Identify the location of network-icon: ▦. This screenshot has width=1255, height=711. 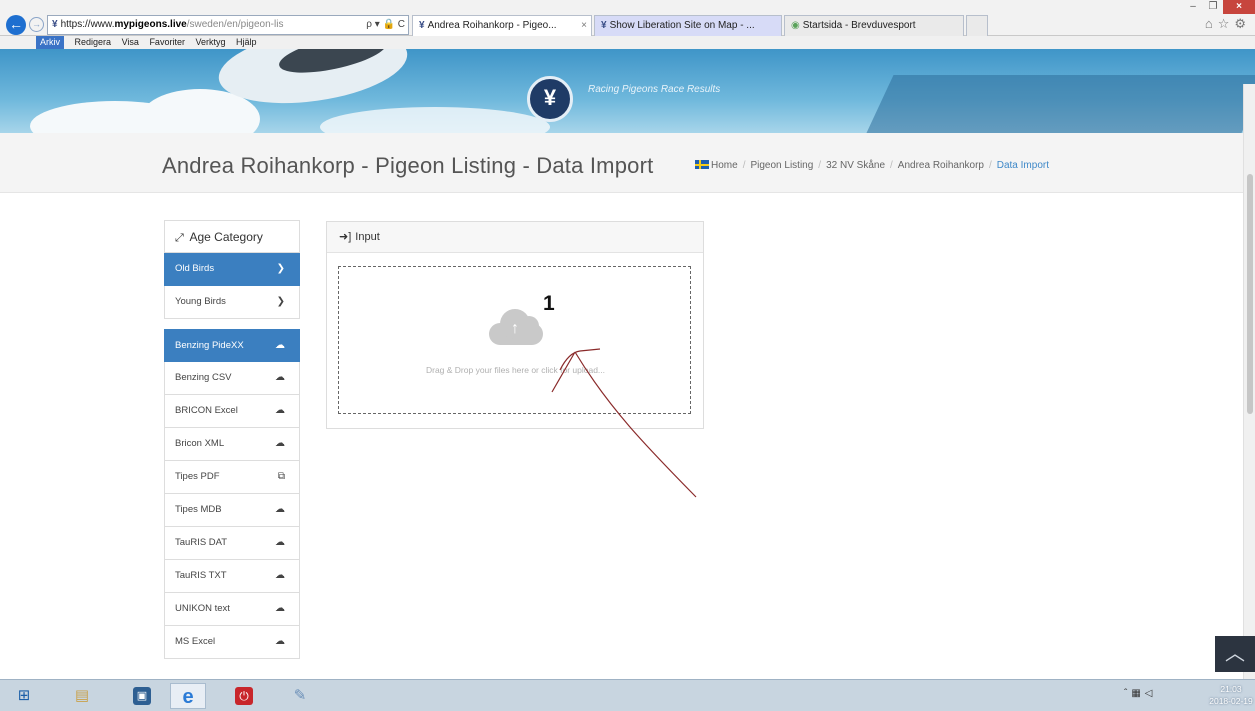
(1137, 693).